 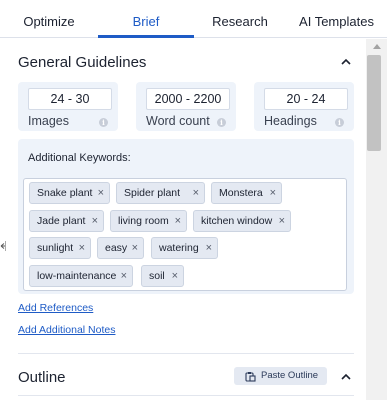 What do you see at coordinates (55, 248) in the screenshot?
I see `keyword-chip-label: sunlight` at bounding box center [55, 248].